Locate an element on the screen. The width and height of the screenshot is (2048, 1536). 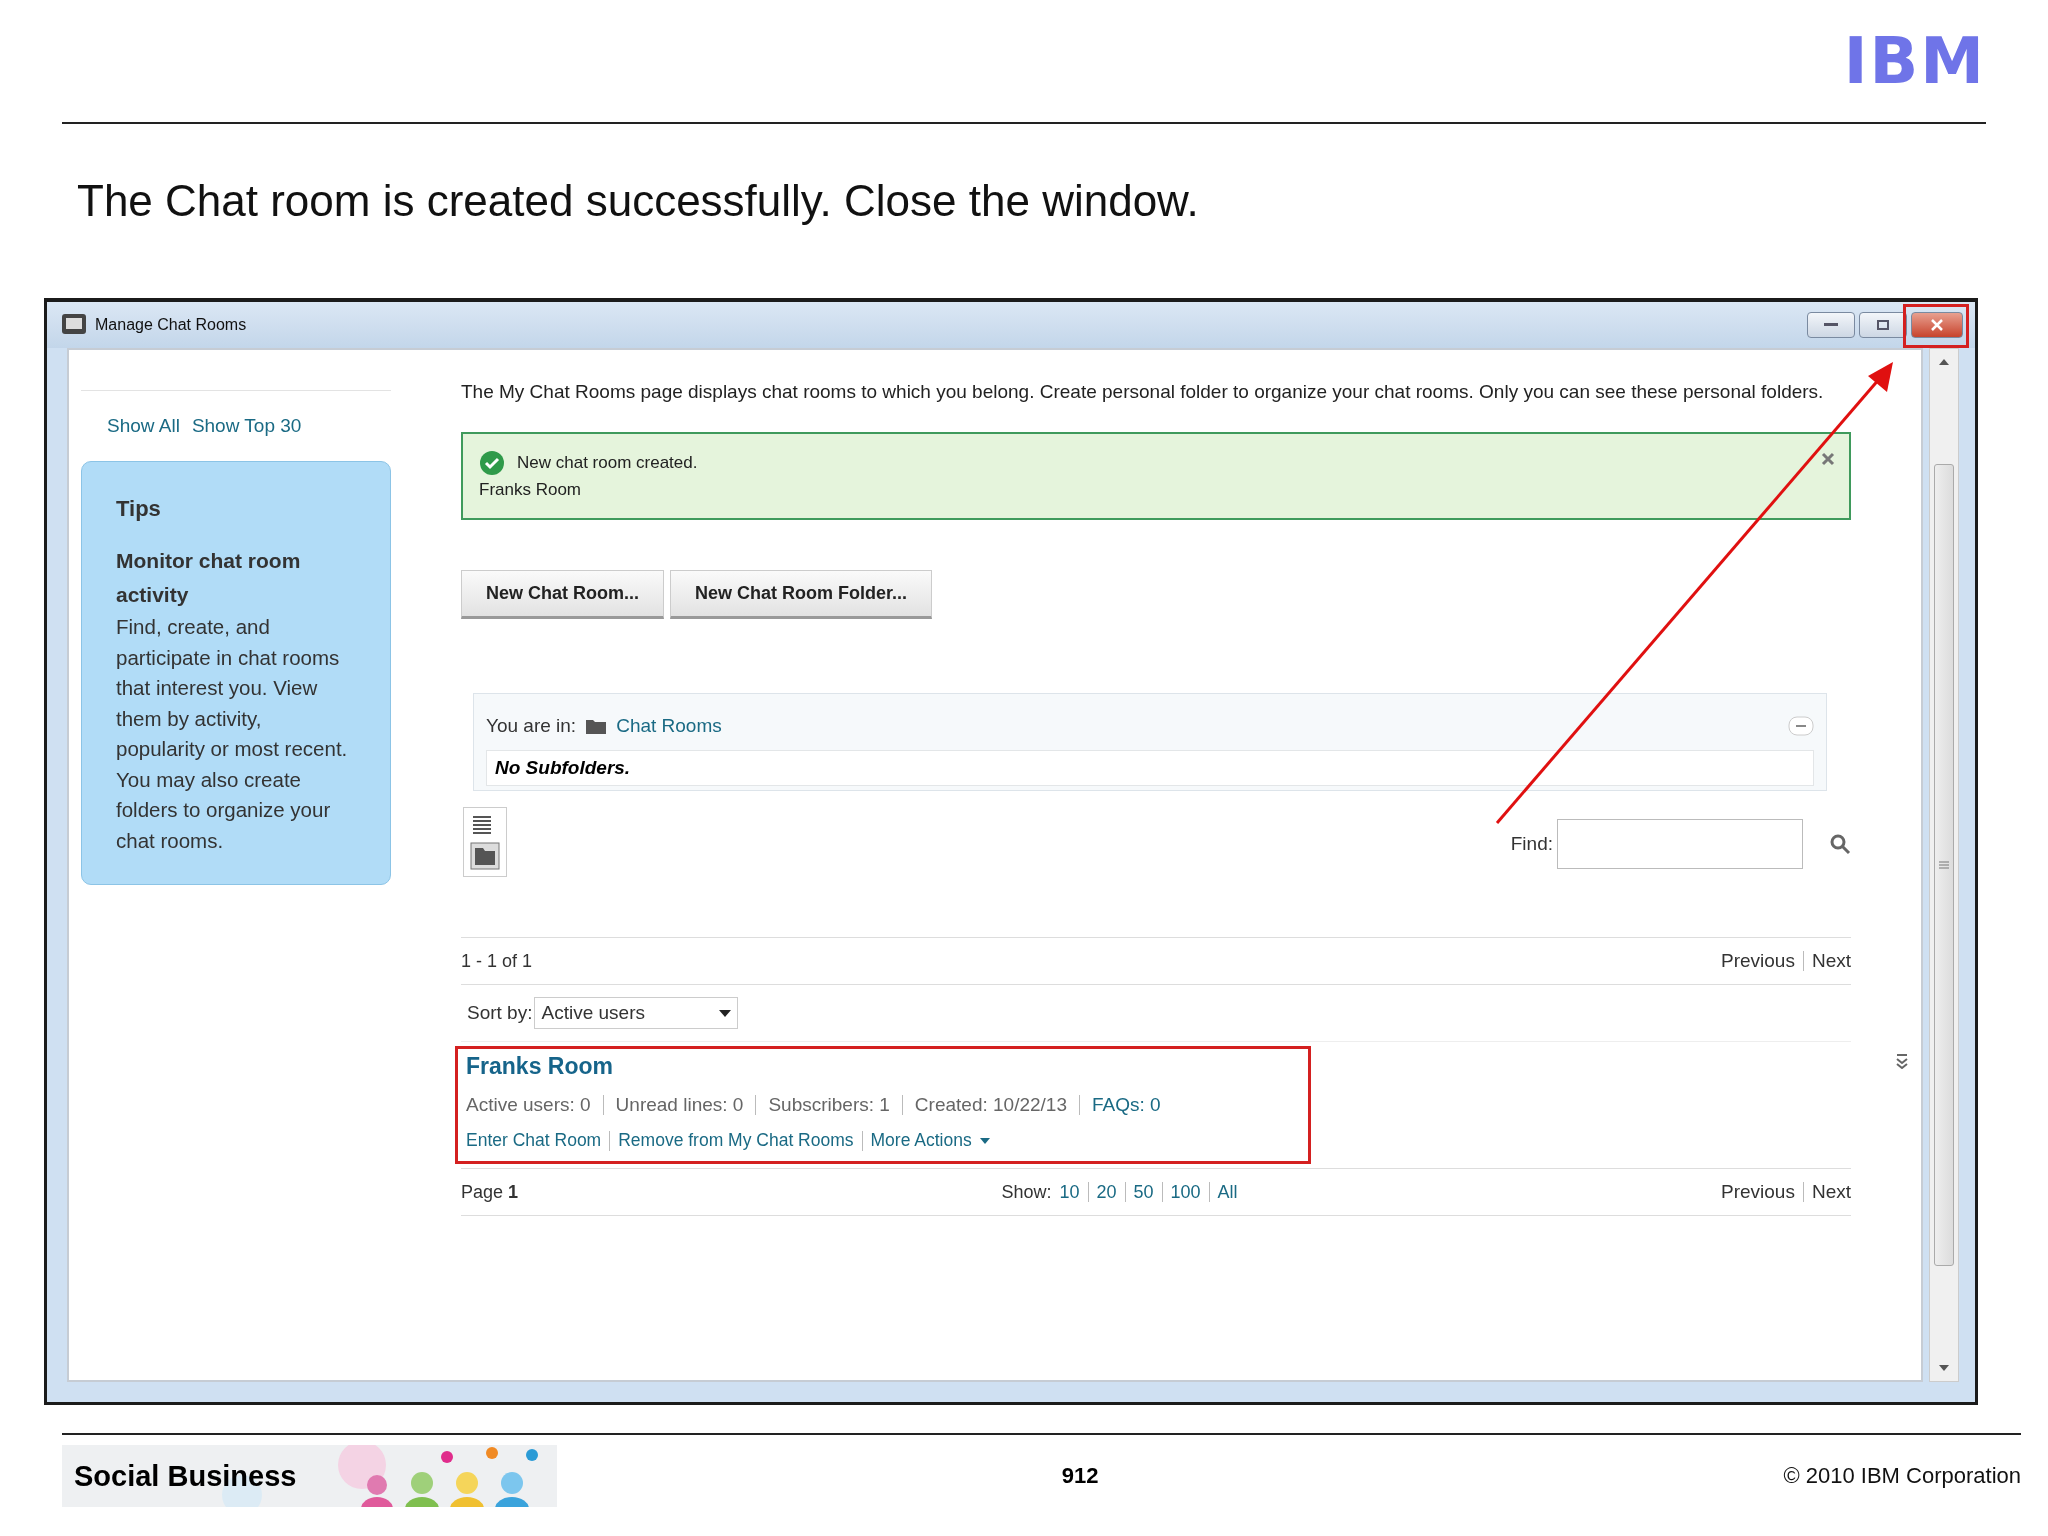
tips-title: Tips is located at coordinates (139, 509).